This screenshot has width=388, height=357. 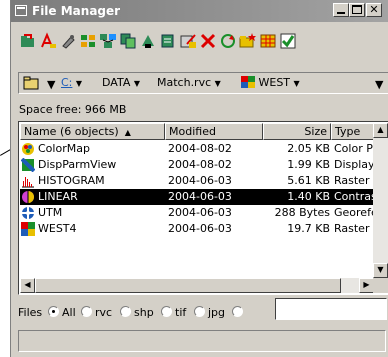 I want to click on scrollbar-corner, so click(x=380, y=285).